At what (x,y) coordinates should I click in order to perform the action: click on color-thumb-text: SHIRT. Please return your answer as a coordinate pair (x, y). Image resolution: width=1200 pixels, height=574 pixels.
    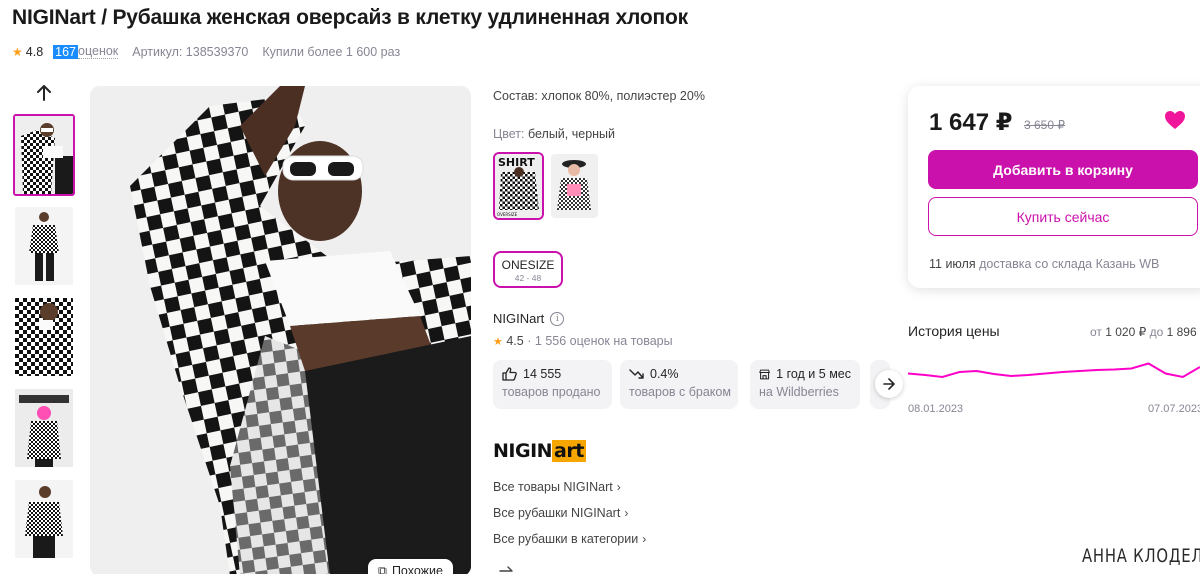
    Looking at the image, I should click on (516, 162).